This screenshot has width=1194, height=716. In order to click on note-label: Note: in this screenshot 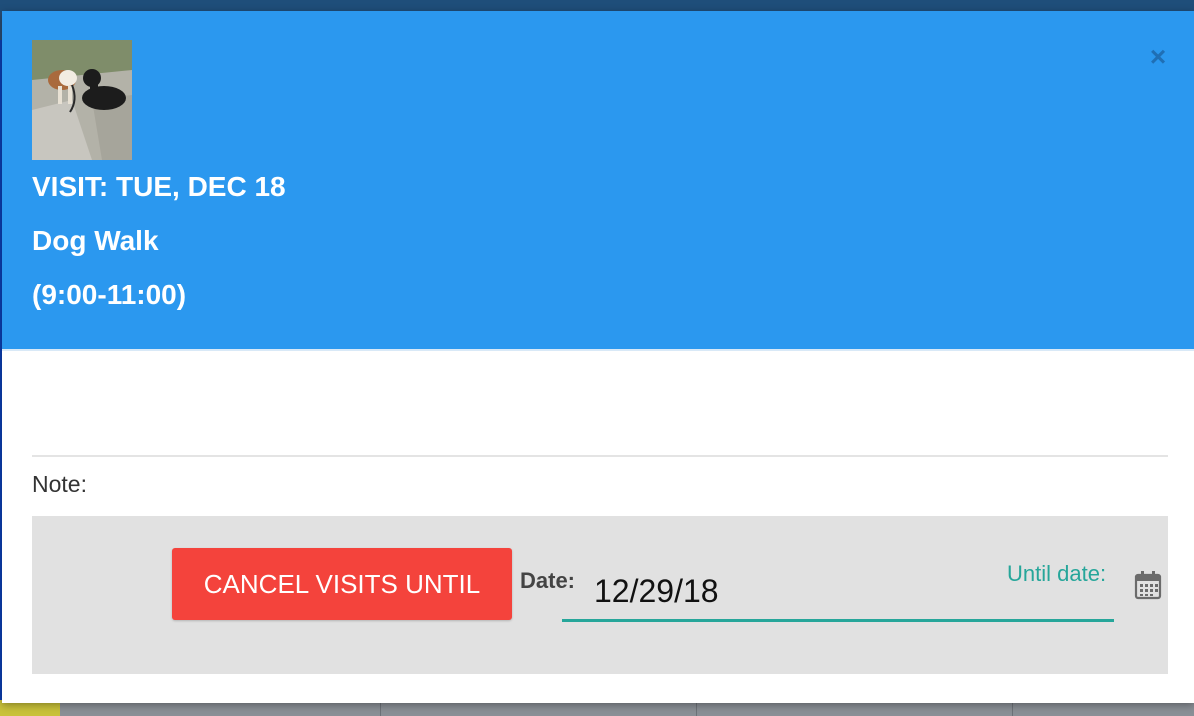, I will do `click(59, 484)`.